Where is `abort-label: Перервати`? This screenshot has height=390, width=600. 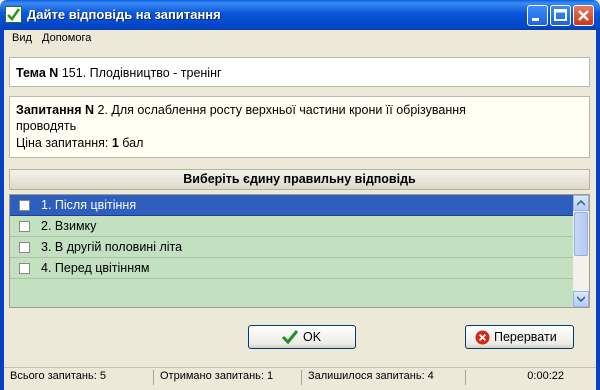
abort-label: Перервати is located at coordinates (525, 337).